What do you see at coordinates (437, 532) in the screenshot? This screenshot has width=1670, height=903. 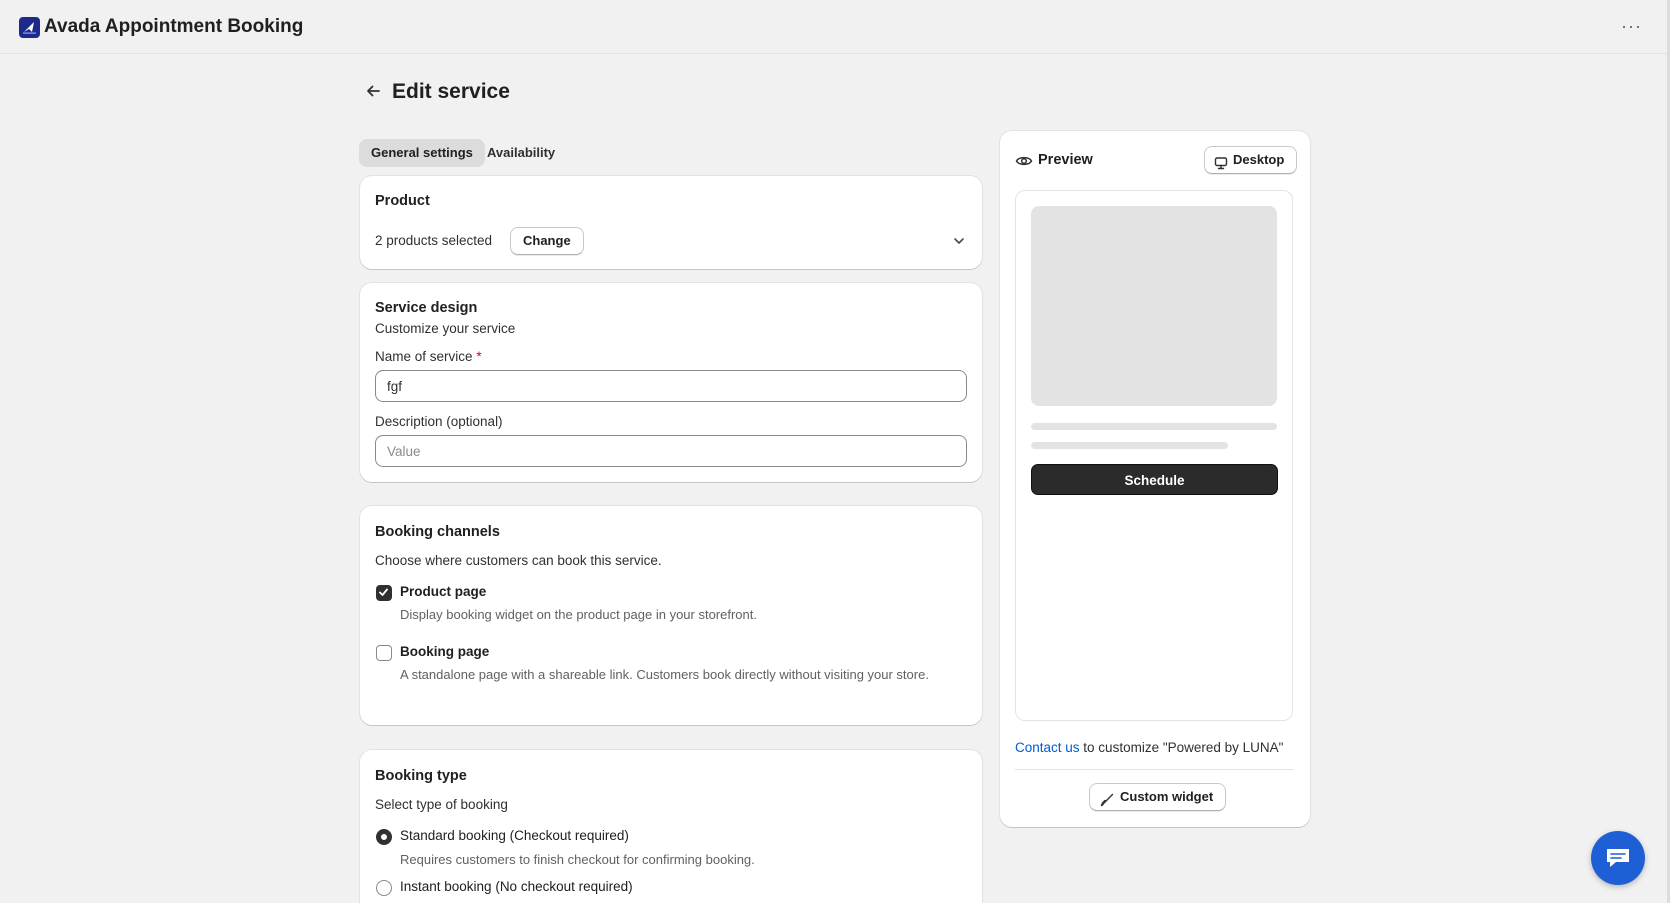 I see `booking-channels-title: Booking channels` at bounding box center [437, 532].